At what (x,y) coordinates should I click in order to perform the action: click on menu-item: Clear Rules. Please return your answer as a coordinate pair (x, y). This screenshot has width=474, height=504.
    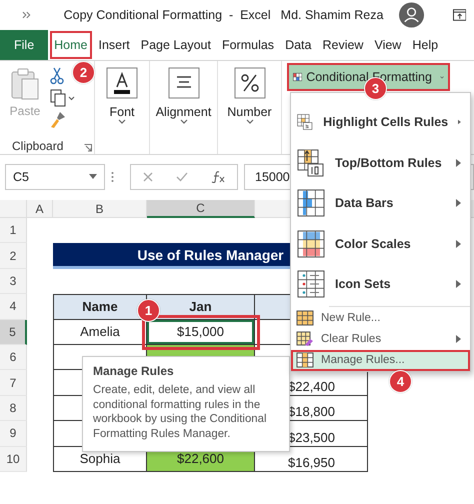
    Looking at the image, I should click on (380, 339).